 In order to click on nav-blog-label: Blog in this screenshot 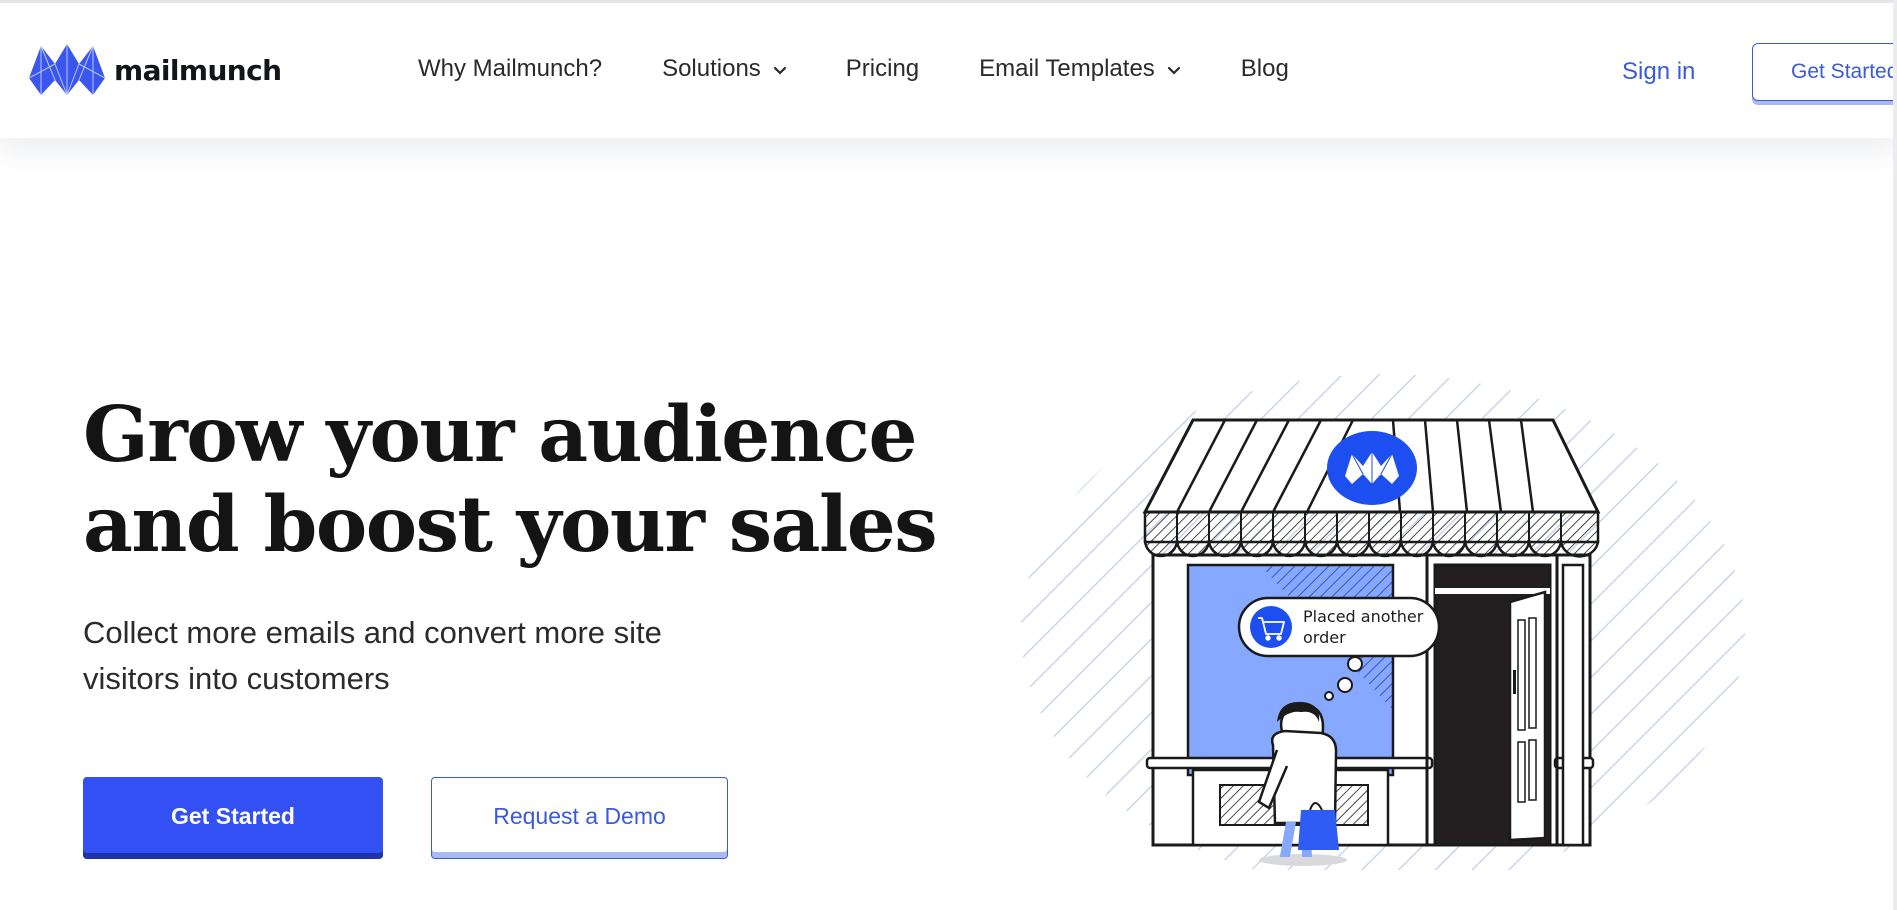, I will do `click(1264, 68)`.